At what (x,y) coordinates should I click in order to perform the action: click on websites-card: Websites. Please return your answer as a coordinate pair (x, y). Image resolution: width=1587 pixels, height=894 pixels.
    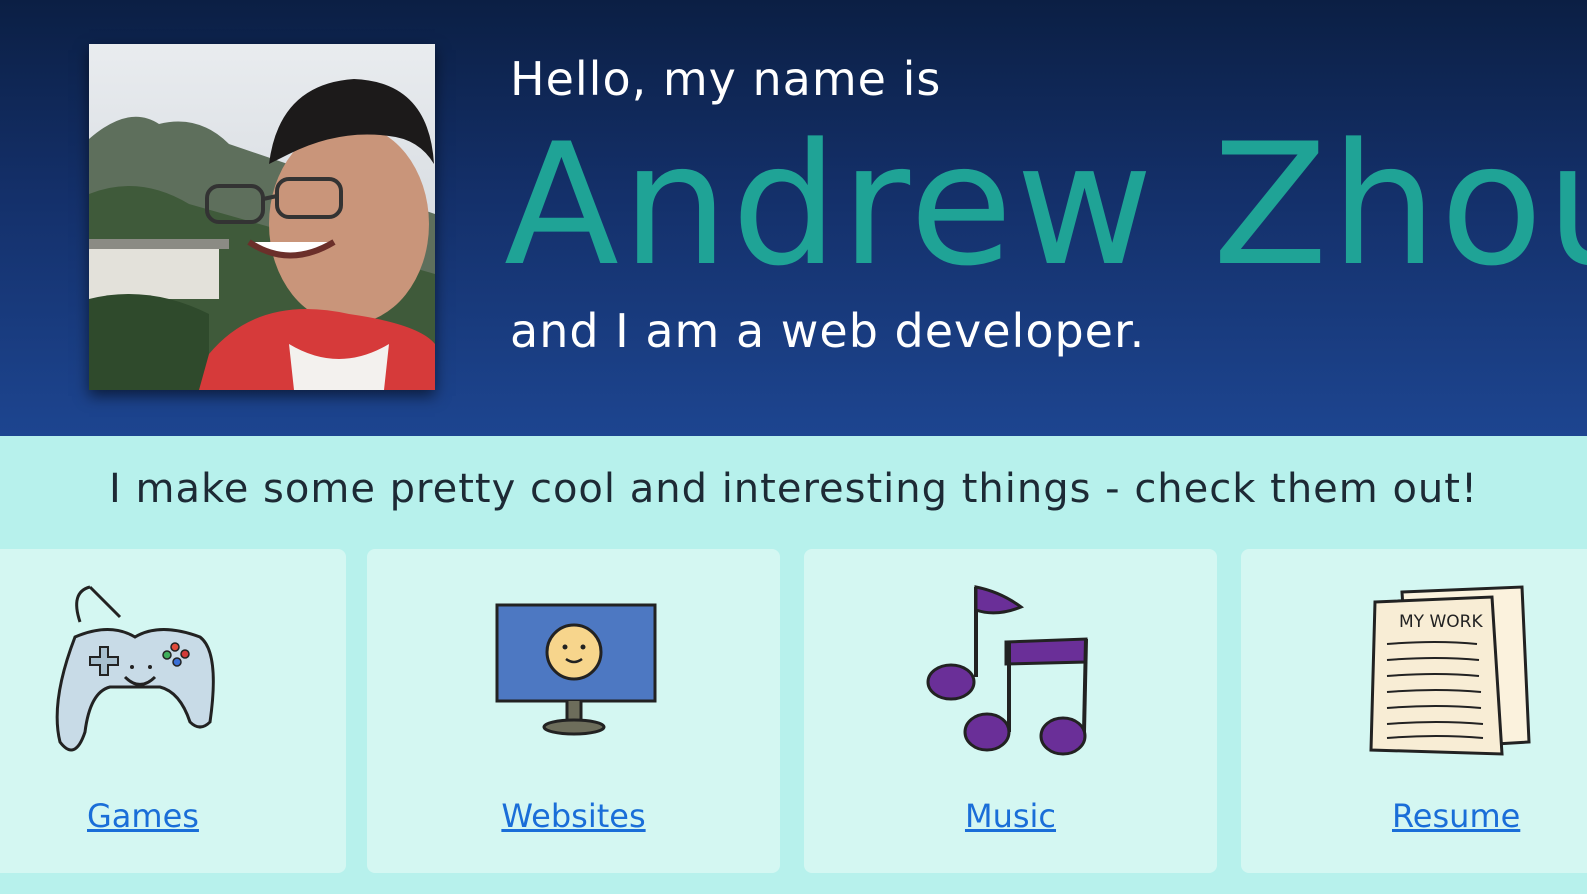
    Looking at the image, I should click on (573, 711).